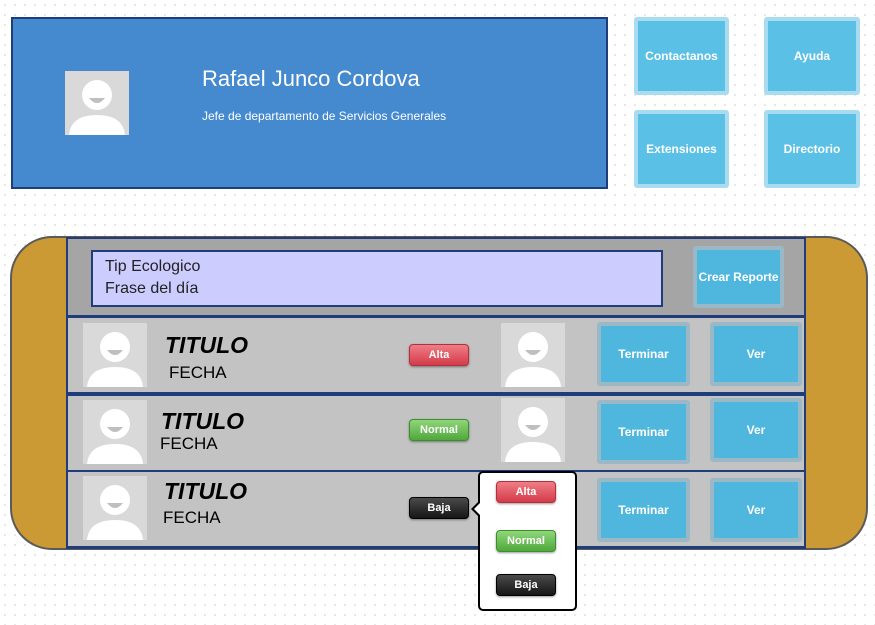 The width and height of the screenshot is (875, 625). I want to click on profile-avatar-icon, so click(97, 103).